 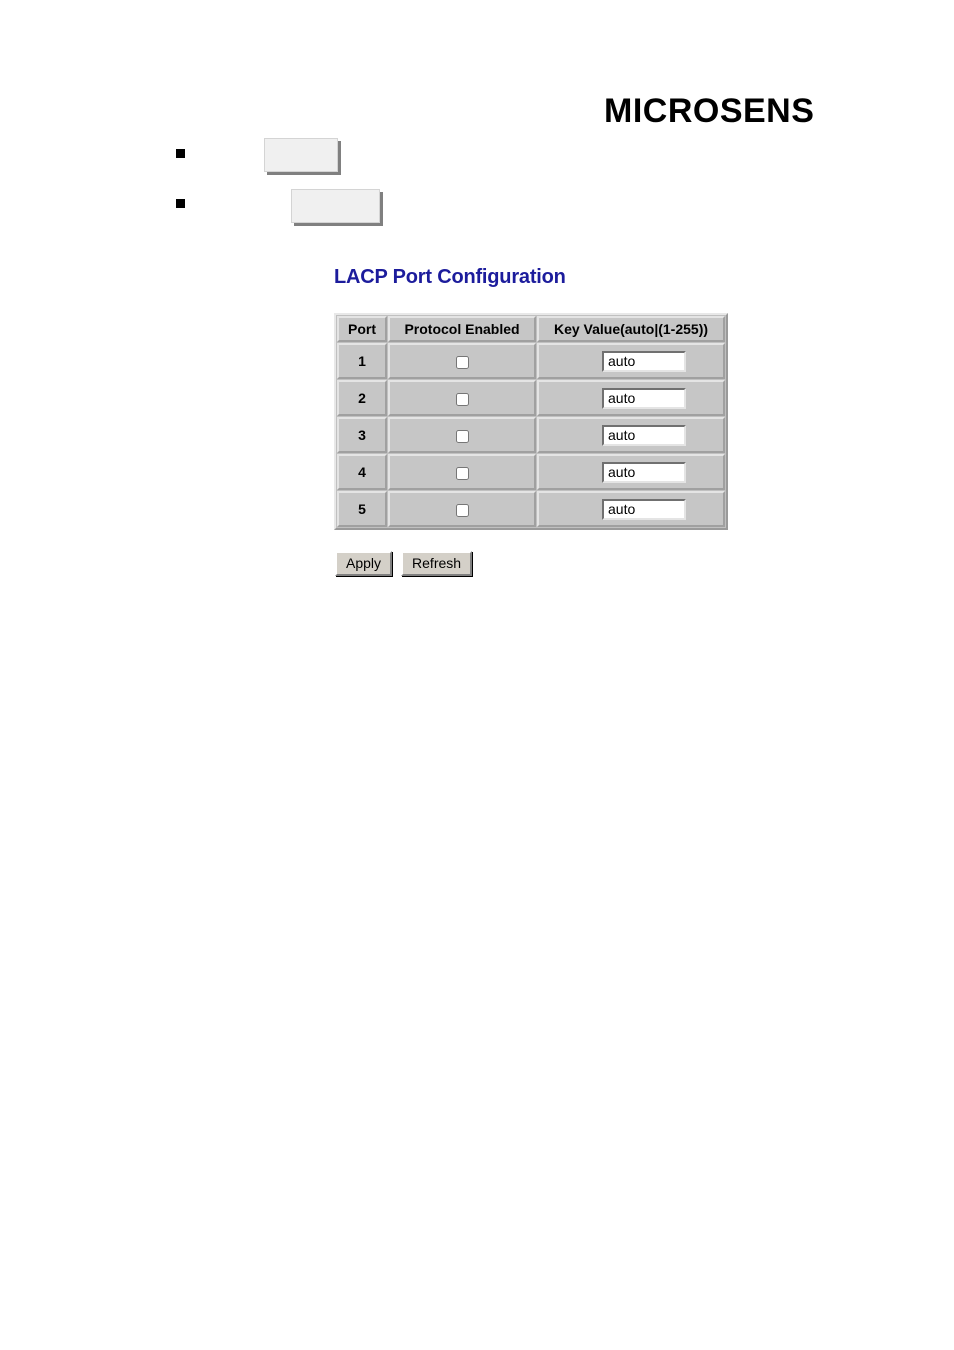 I want to click on table-row: 5, so click(x=531, y=509).